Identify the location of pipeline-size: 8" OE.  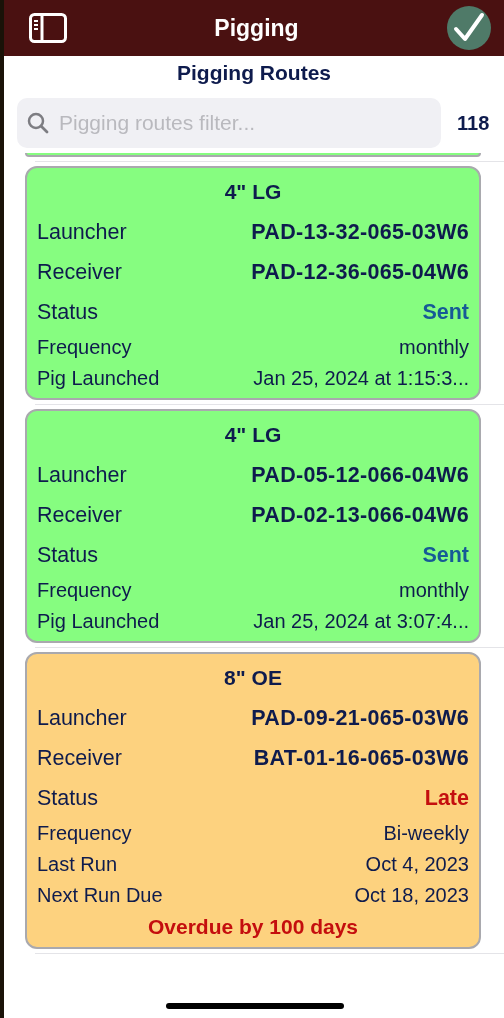
(253, 678).